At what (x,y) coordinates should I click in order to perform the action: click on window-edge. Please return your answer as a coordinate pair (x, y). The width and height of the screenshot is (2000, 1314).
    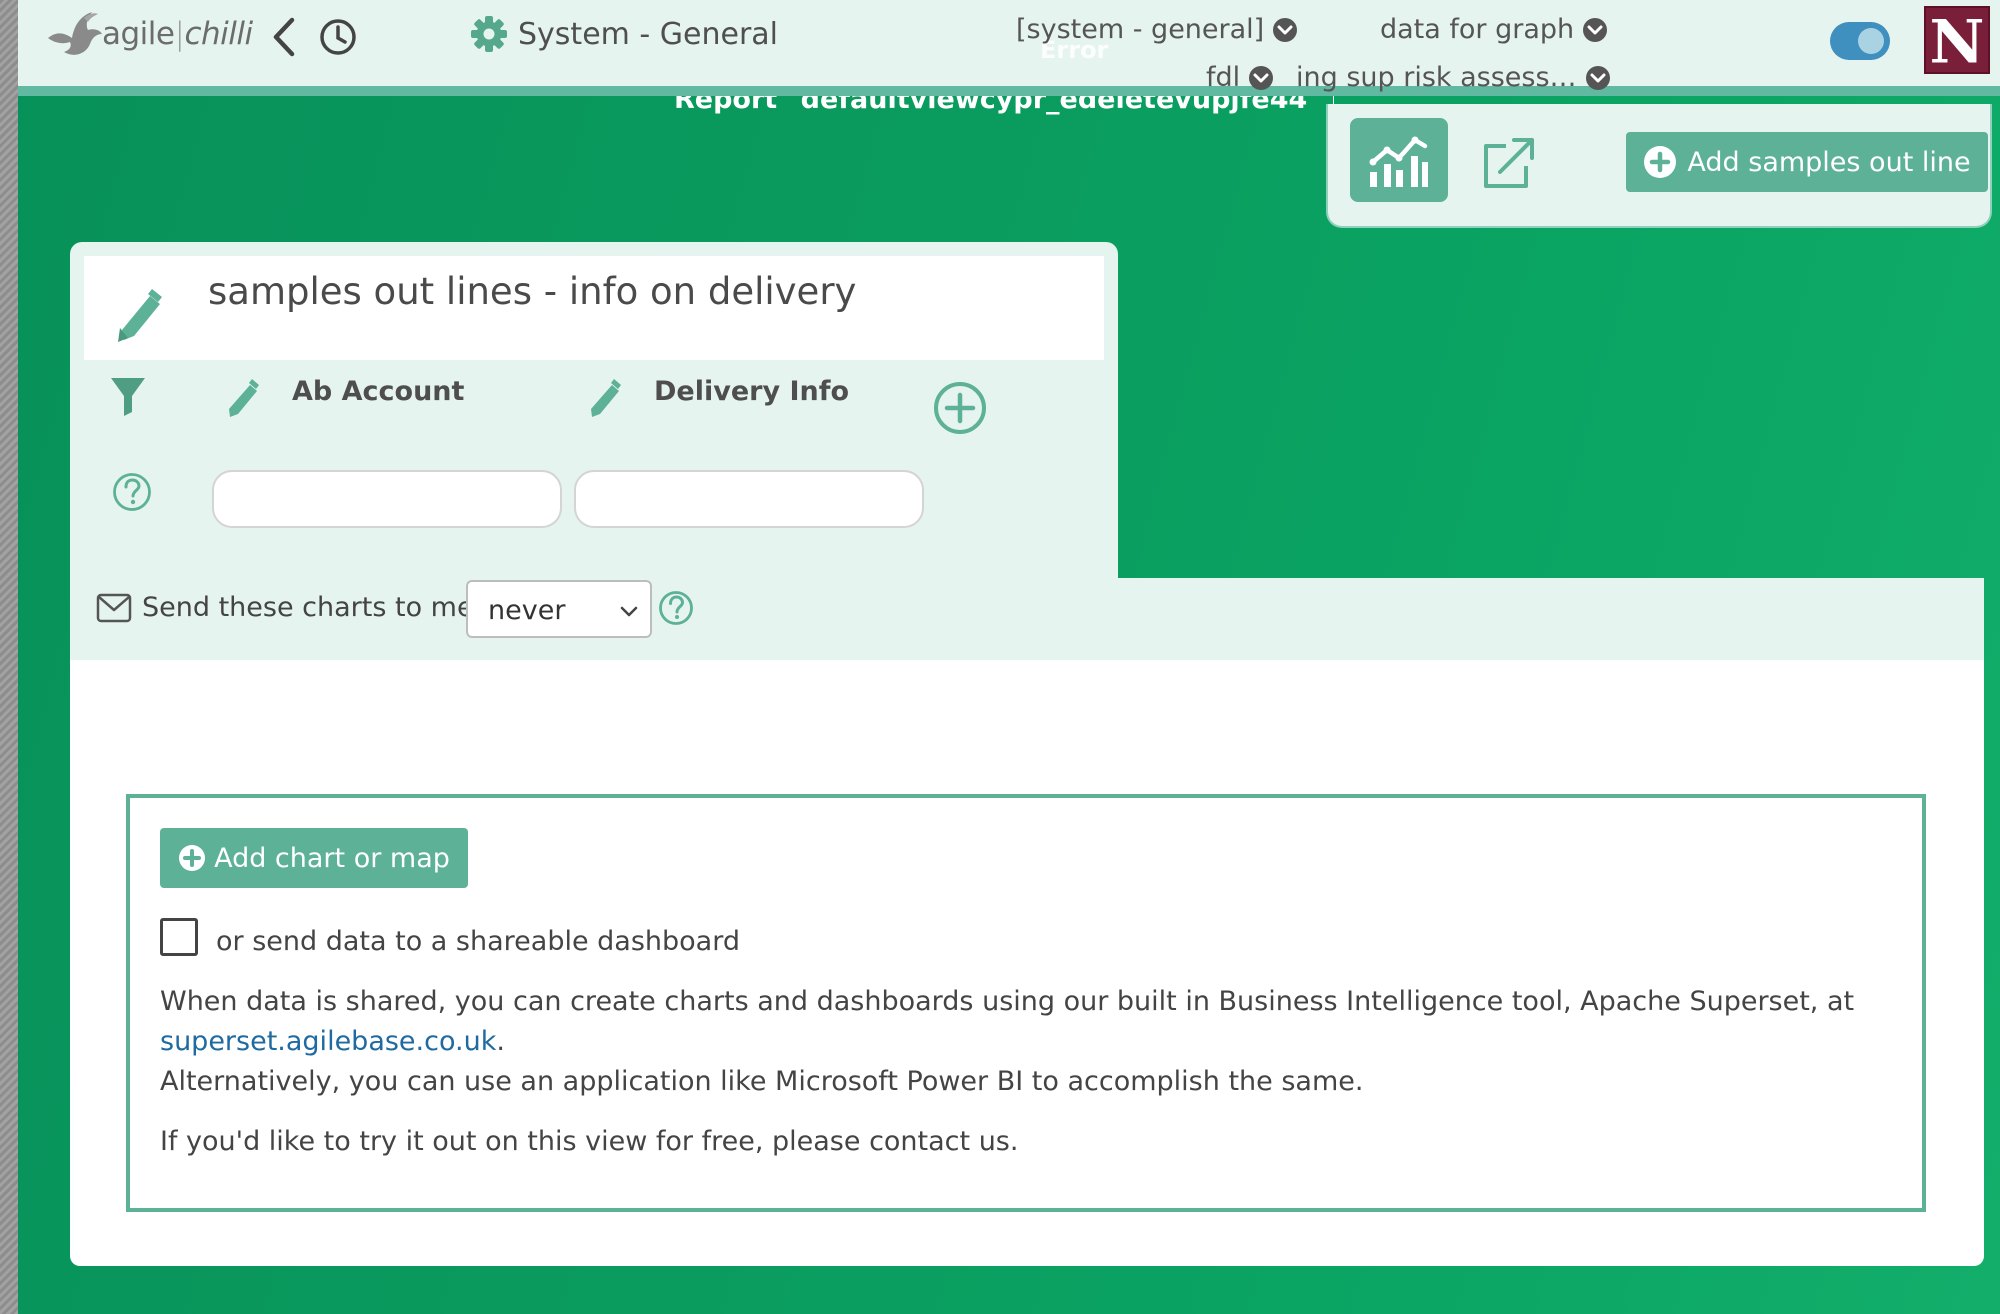
    Looking at the image, I should click on (9, 657).